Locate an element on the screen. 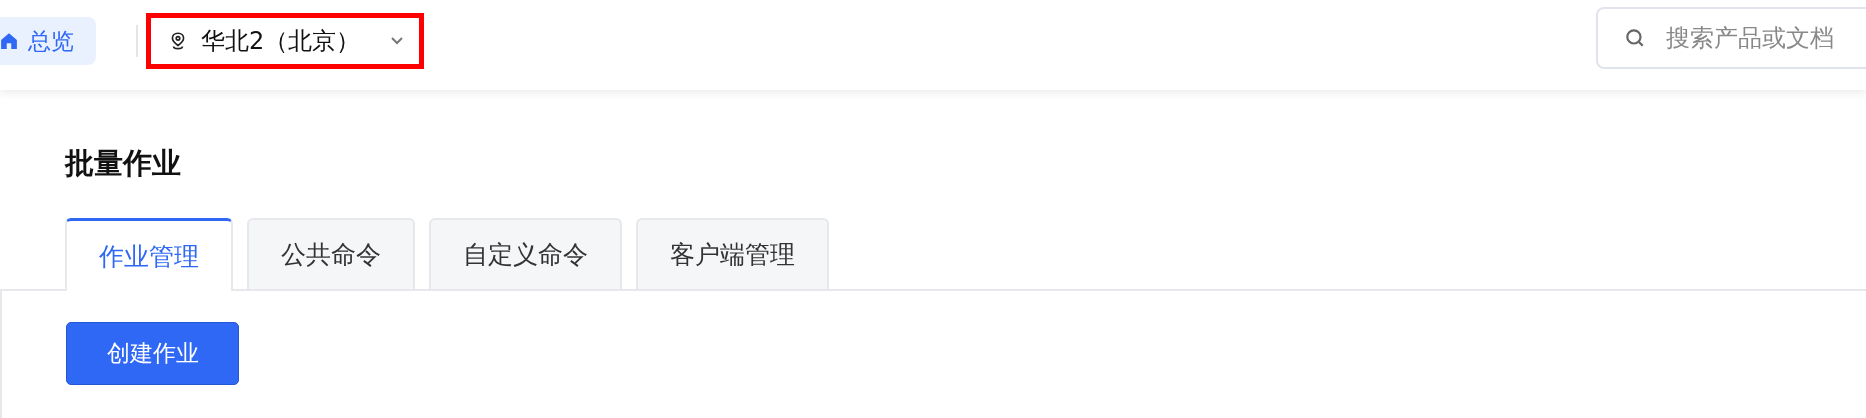 The height and width of the screenshot is (418, 1866). page-title: 批量作业 is located at coordinates (123, 163).